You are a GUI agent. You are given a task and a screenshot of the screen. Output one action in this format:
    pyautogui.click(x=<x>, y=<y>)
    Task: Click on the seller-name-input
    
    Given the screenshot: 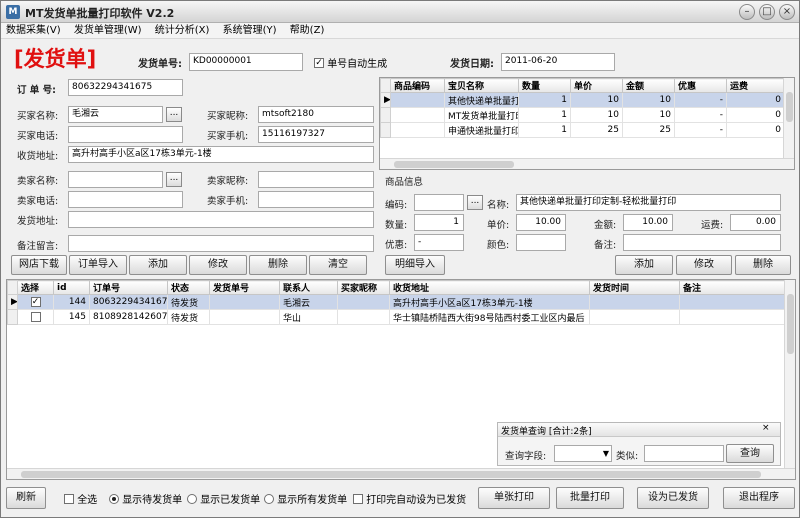 What is the action you would take?
    pyautogui.click(x=115, y=179)
    